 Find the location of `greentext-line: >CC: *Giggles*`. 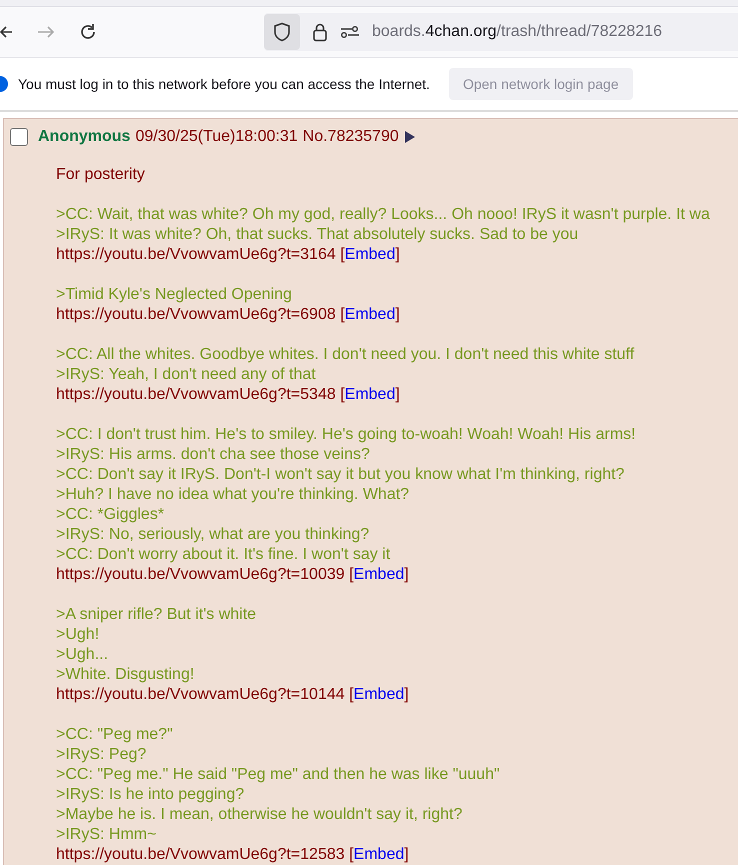

greentext-line: >CC: *Giggles* is located at coordinates (111, 515).